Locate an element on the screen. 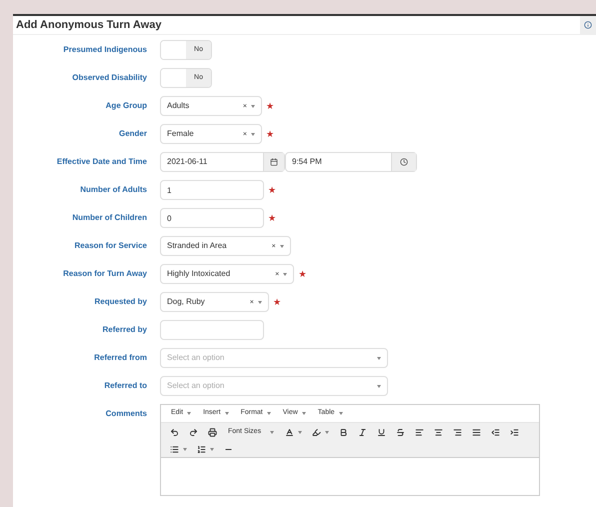 The width and height of the screenshot is (596, 507). field-label: Effective Date and Time is located at coordinates (101, 162).